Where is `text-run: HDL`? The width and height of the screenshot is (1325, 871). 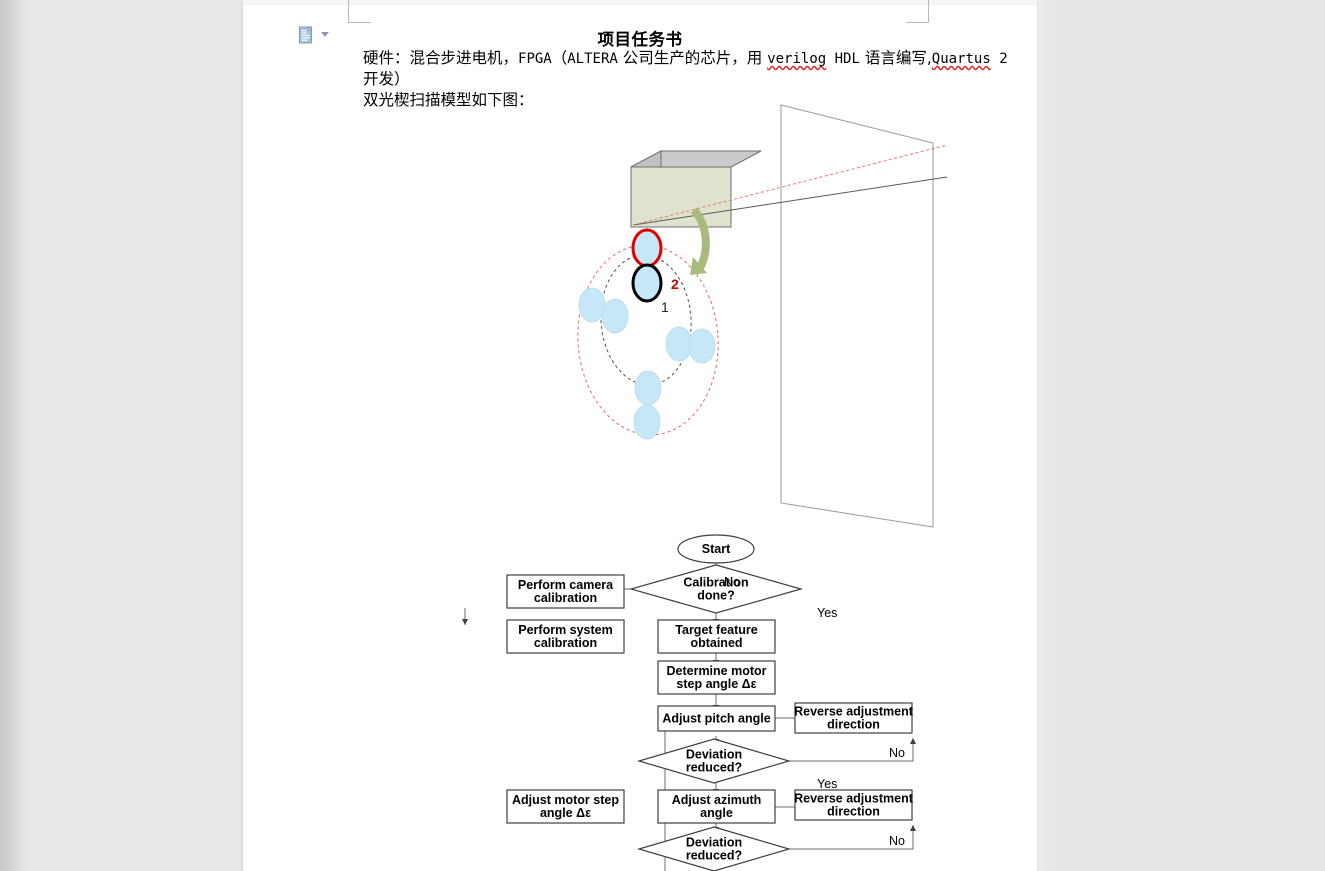 text-run: HDL is located at coordinates (843, 59).